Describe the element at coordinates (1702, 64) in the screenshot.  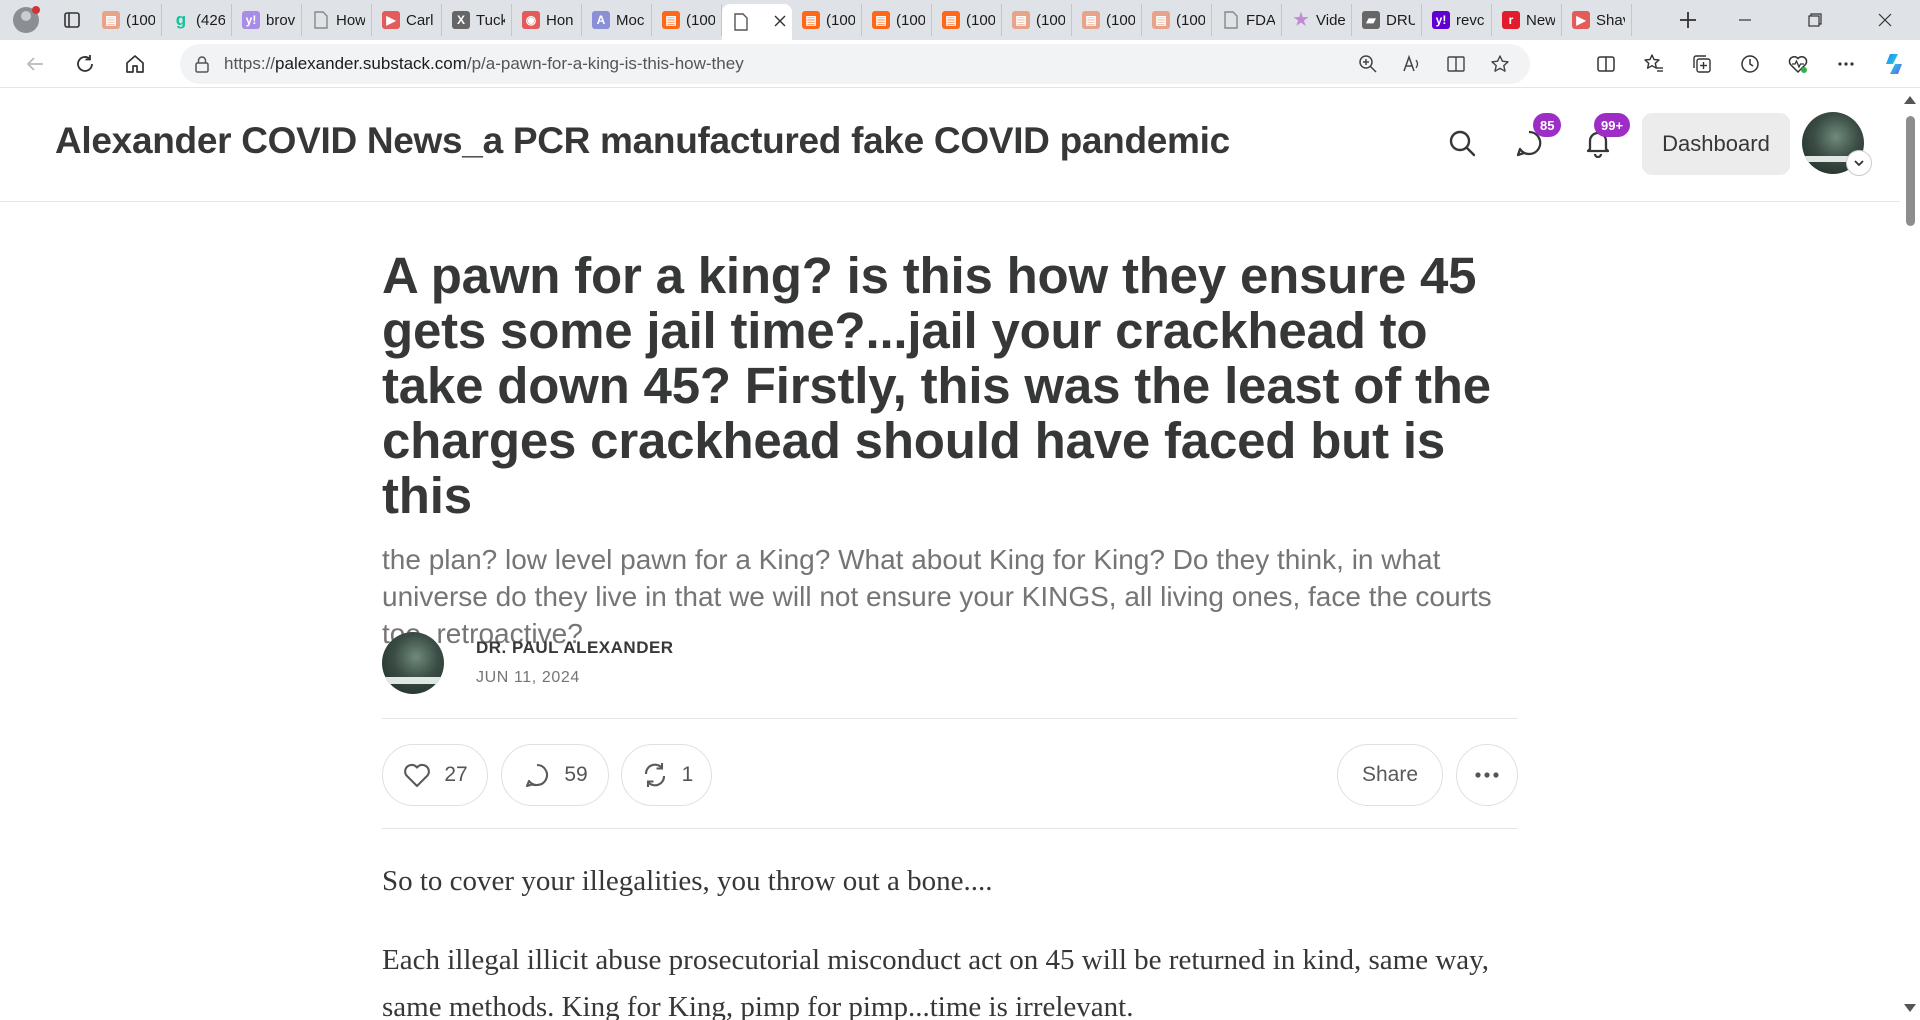
I see `collections-button` at that location.